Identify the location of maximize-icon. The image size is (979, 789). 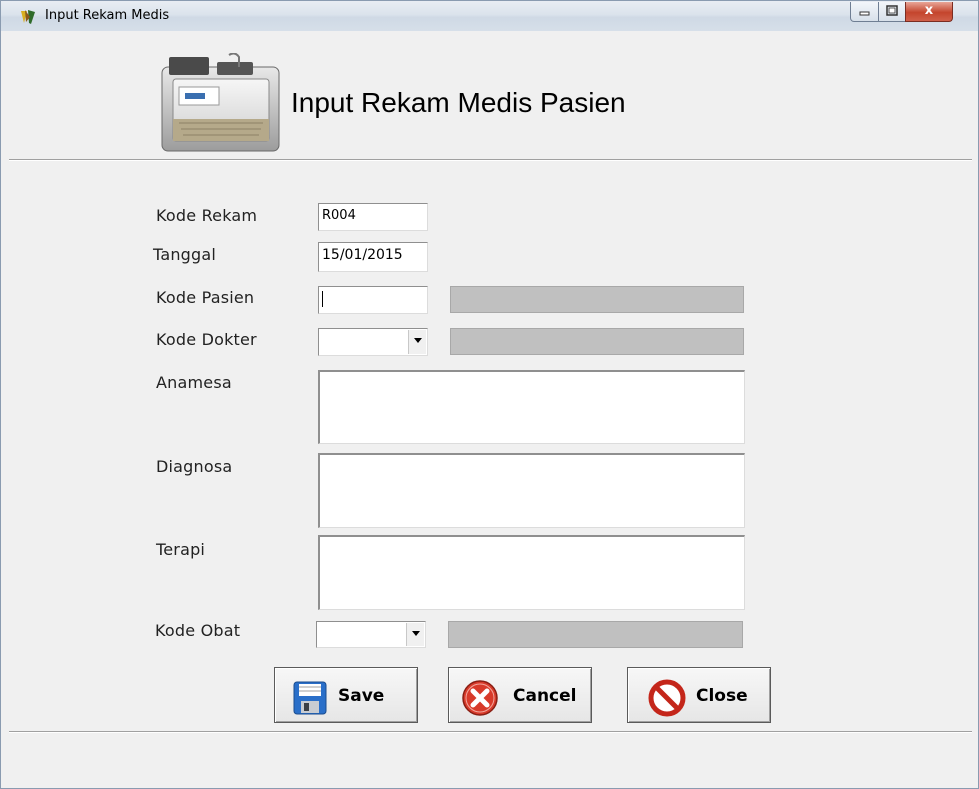
(892, 10).